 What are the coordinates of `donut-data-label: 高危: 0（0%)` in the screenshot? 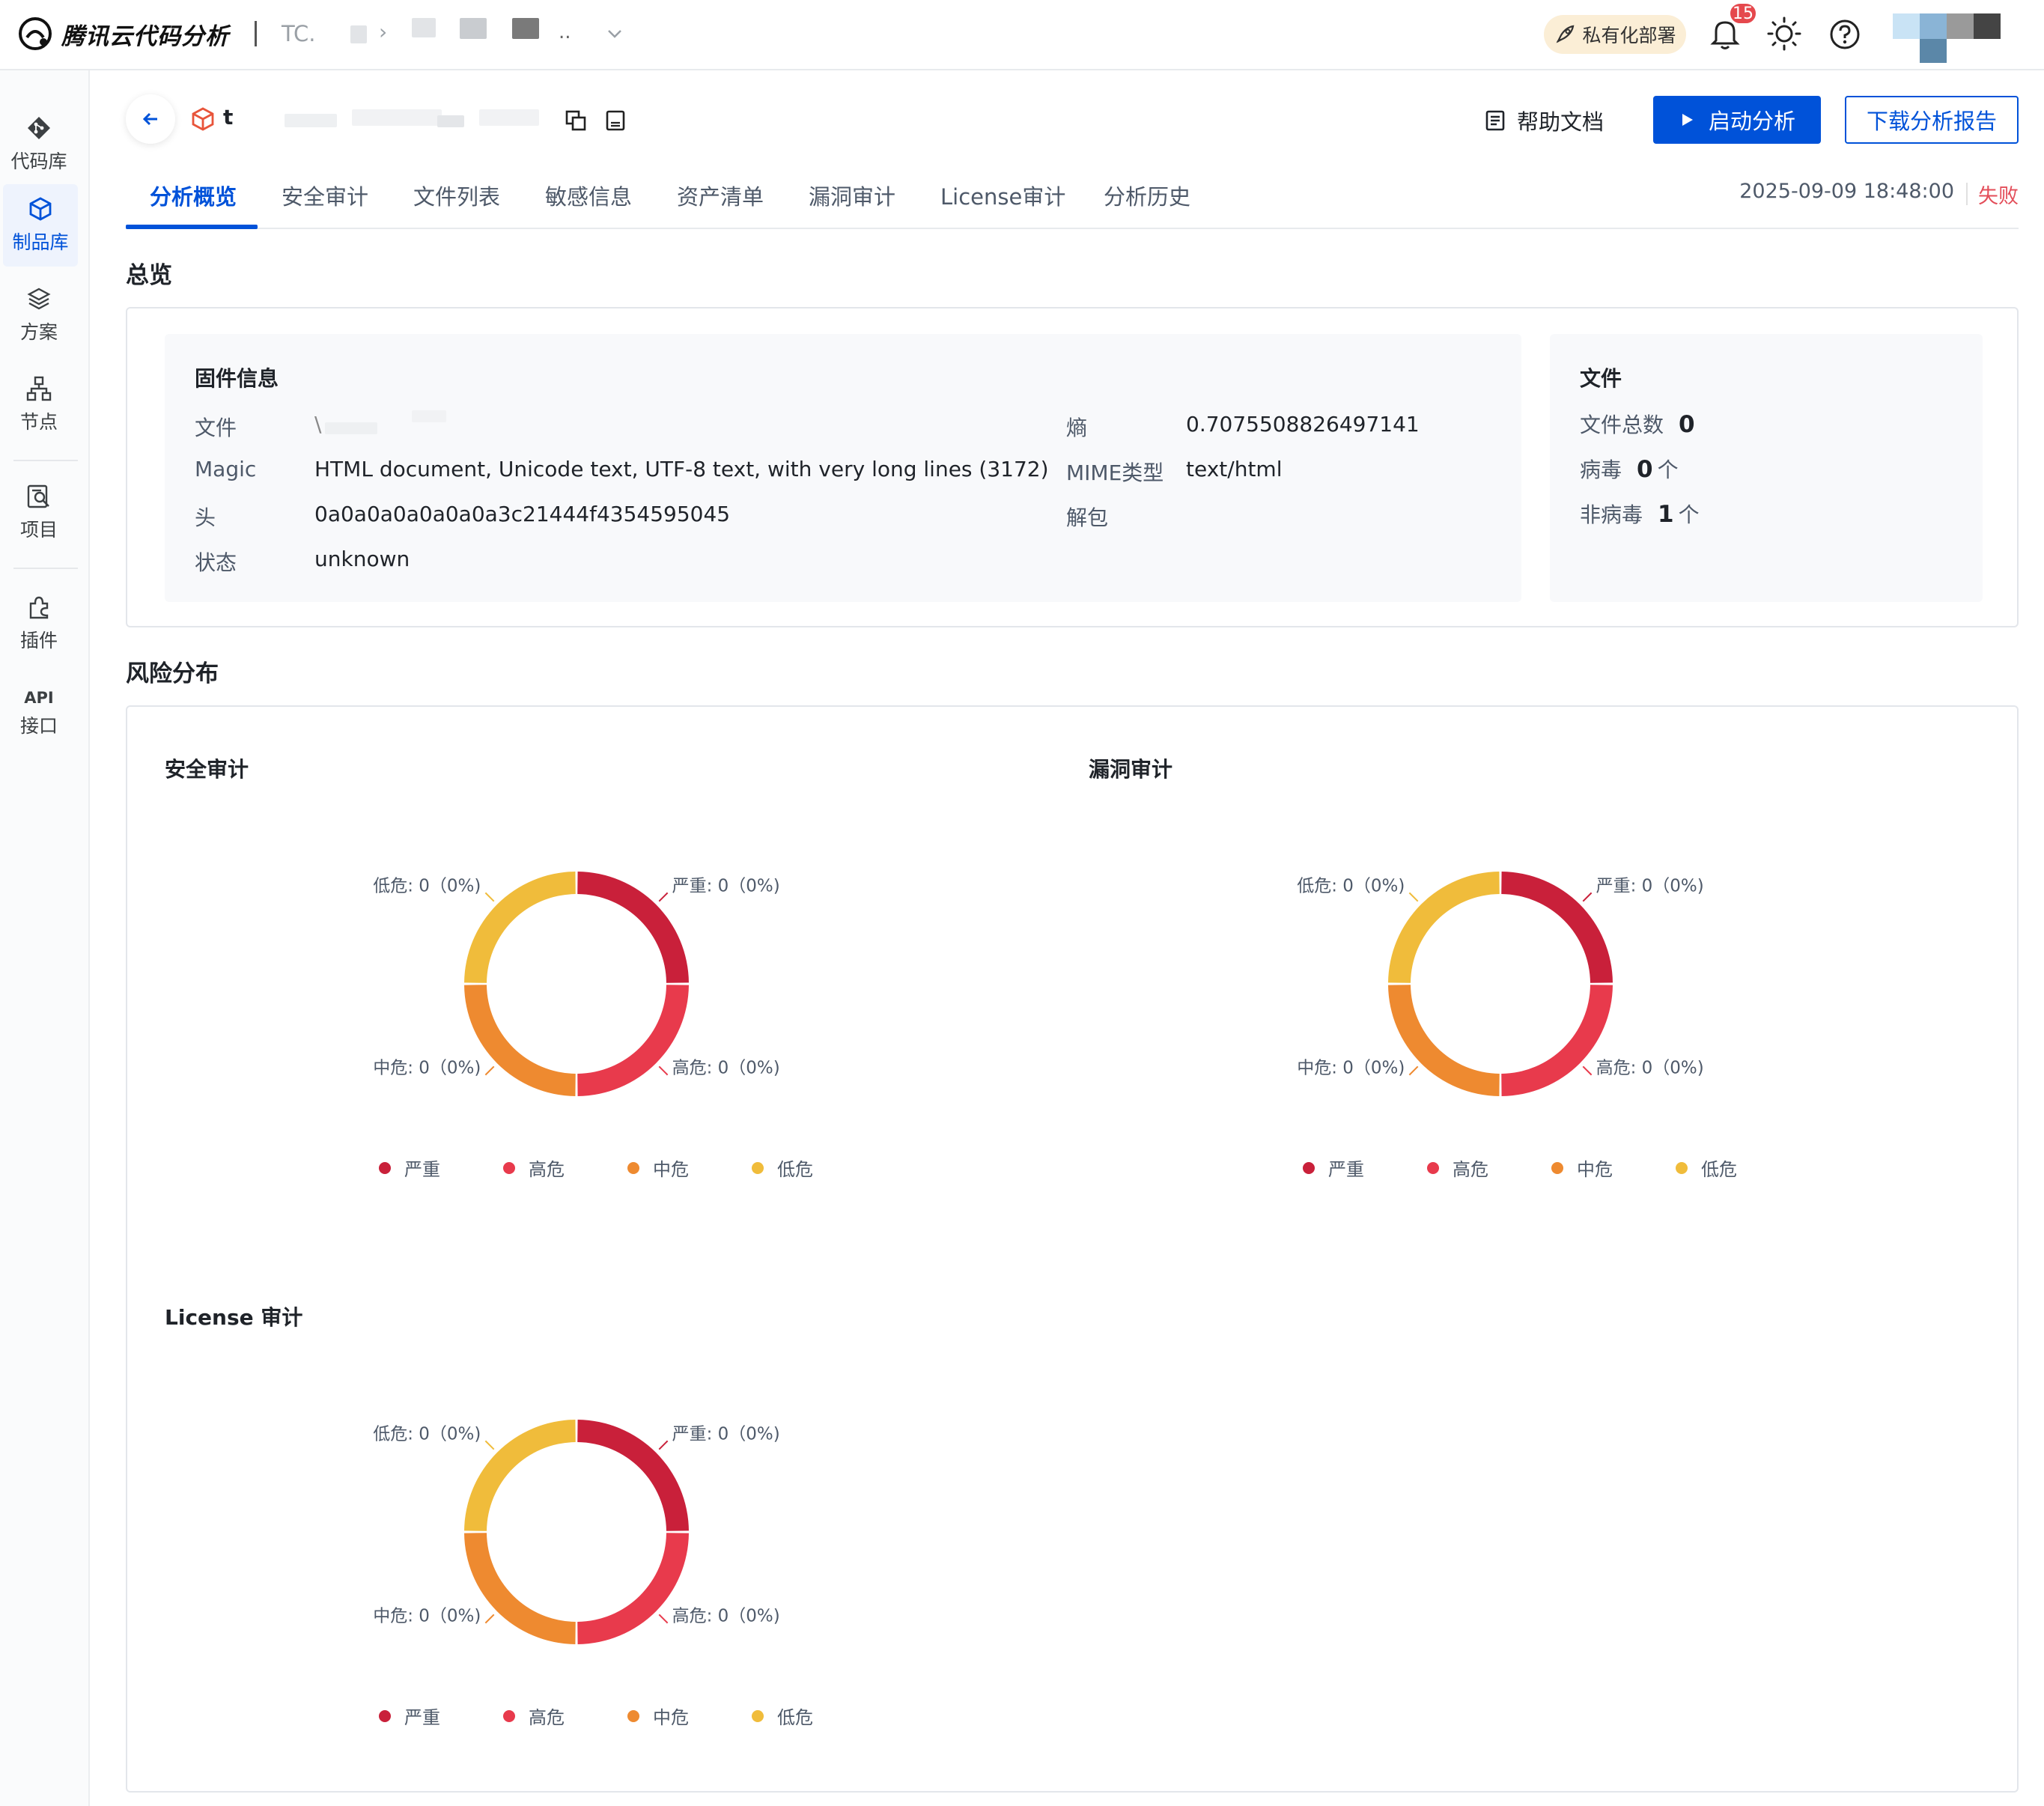 It's located at (726, 1068).